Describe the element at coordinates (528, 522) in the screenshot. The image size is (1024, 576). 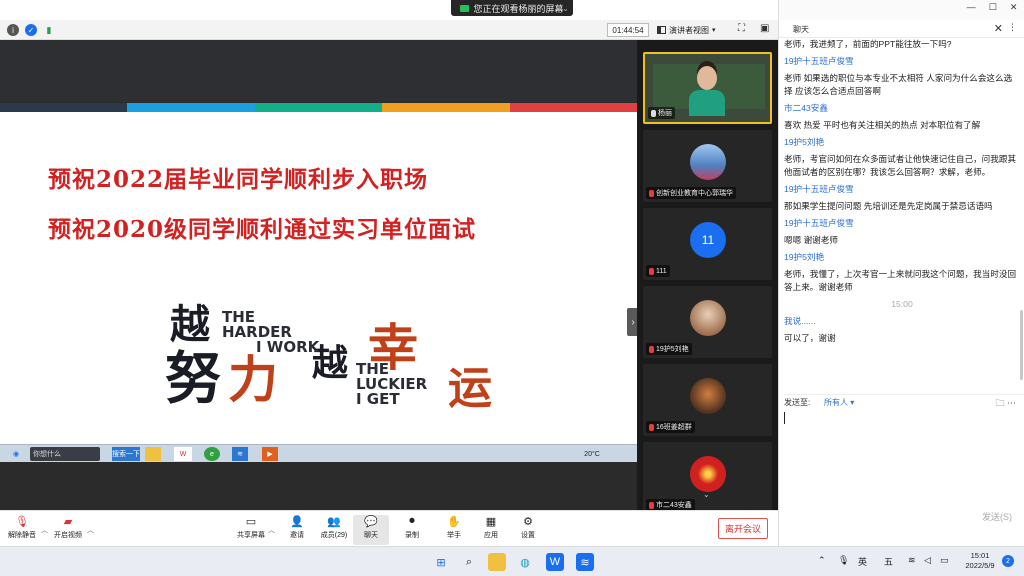
I see `gear-icon: ⚙` at that location.